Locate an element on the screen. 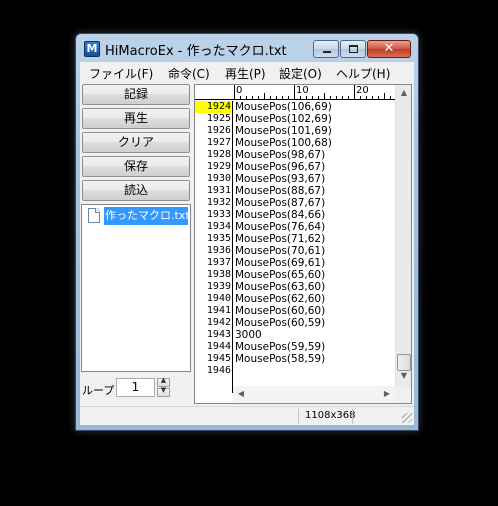 The image size is (498, 506). code-line: 1943 3000 is located at coordinates (295, 335).